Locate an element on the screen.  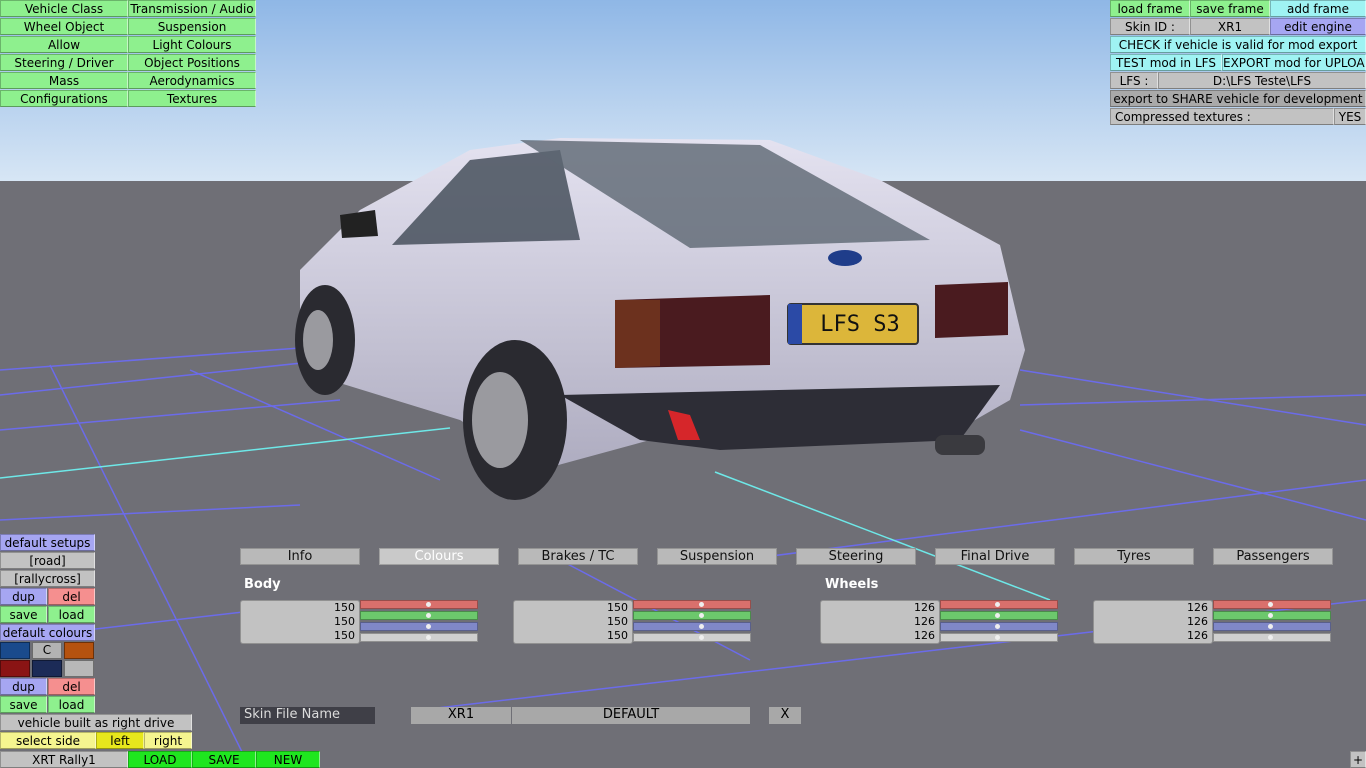
colour-channel-value: 150 is located at coordinates (344, 621).